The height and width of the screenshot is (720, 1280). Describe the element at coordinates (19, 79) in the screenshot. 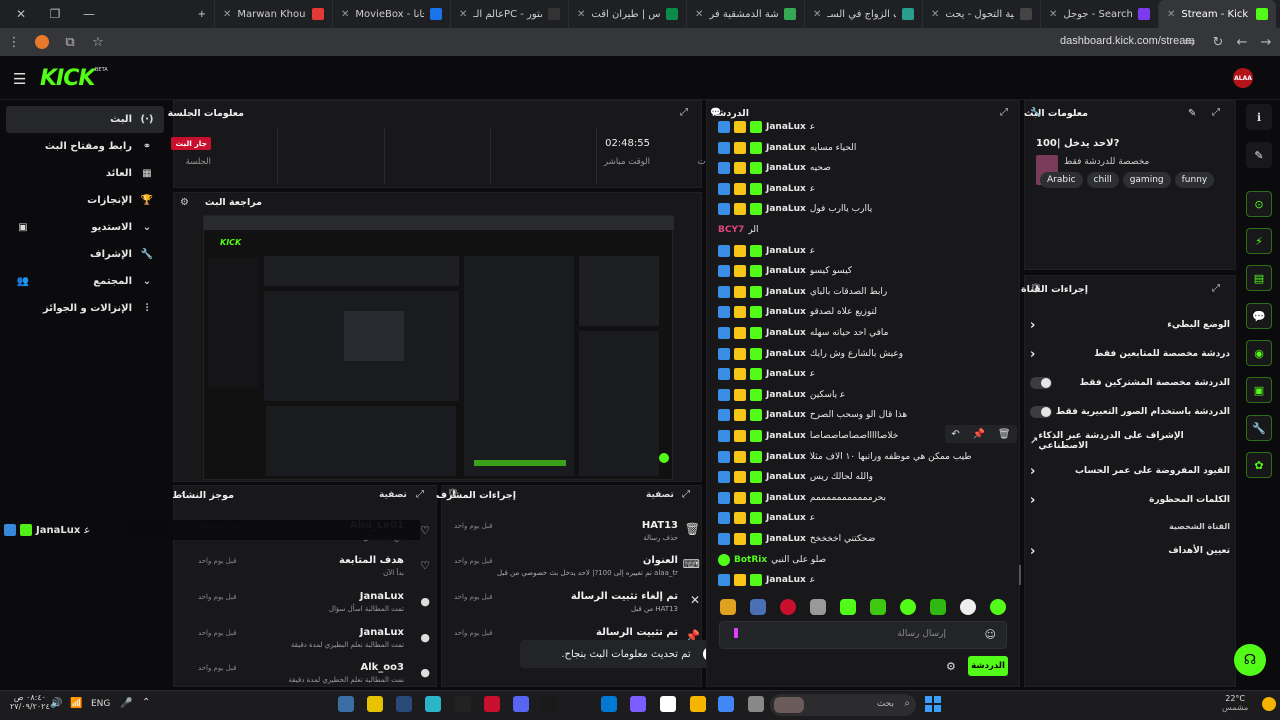

I see `hamburger-menu-icon: ☰` at that location.